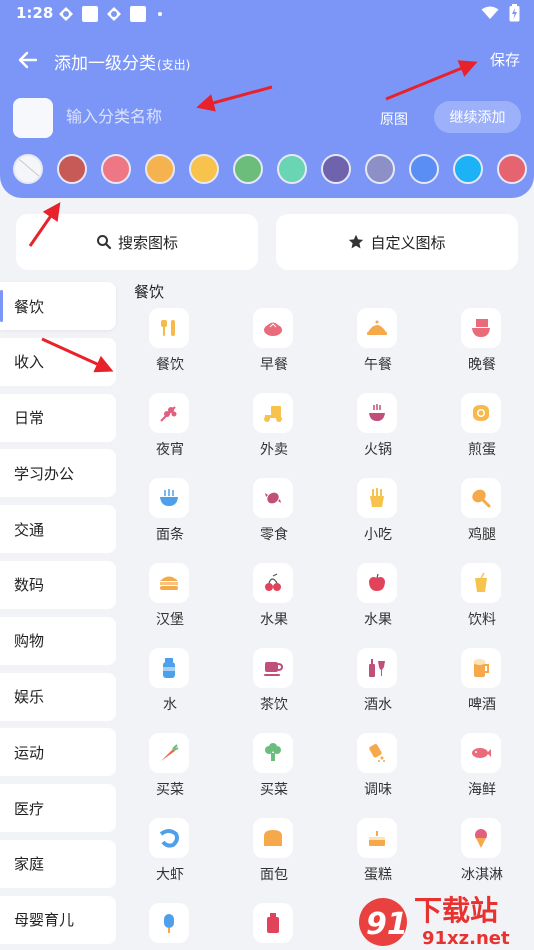  Describe the element at coordinates (170, 365) in the screenshot. I see `icon-label: 餐饮` at that location.